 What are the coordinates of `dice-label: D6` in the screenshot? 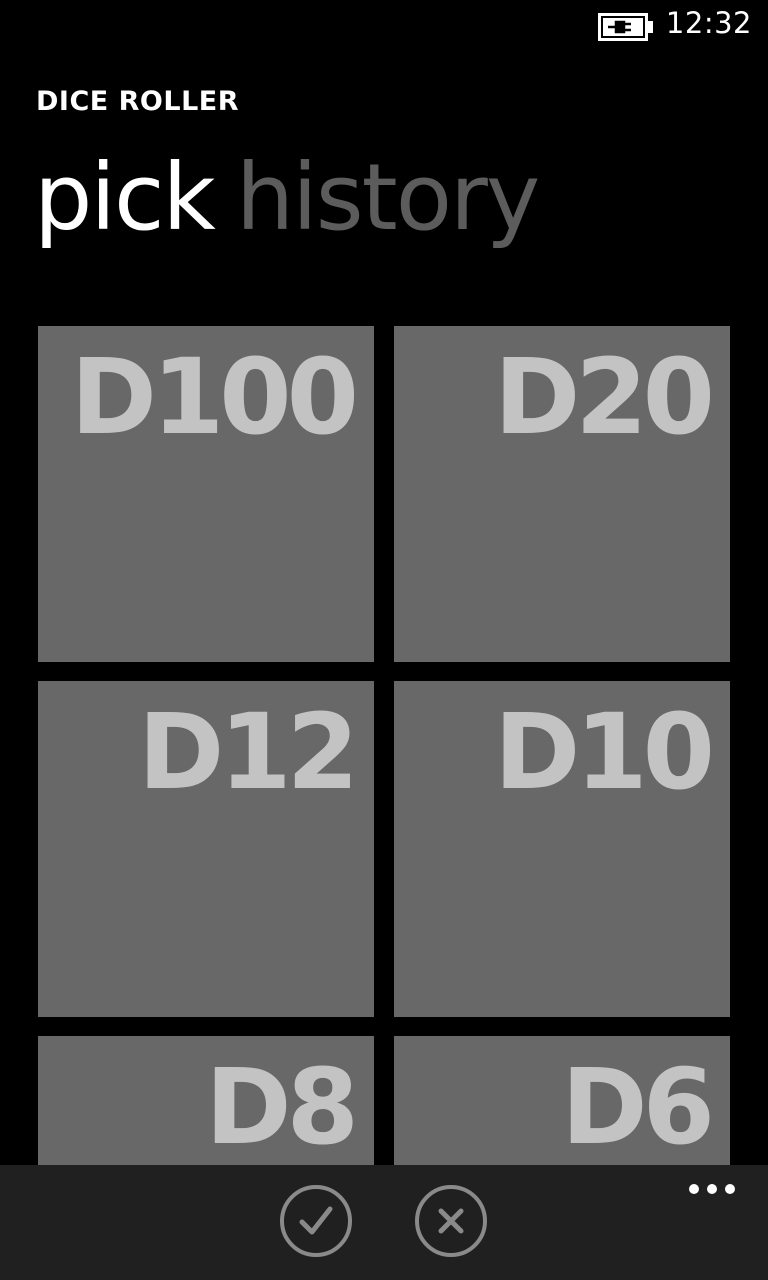 It's located at (638, 1107).